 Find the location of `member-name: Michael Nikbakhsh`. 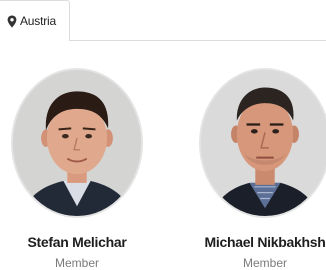

member-name: Michael Nikbakhsh is located at coordinates (252, 242).